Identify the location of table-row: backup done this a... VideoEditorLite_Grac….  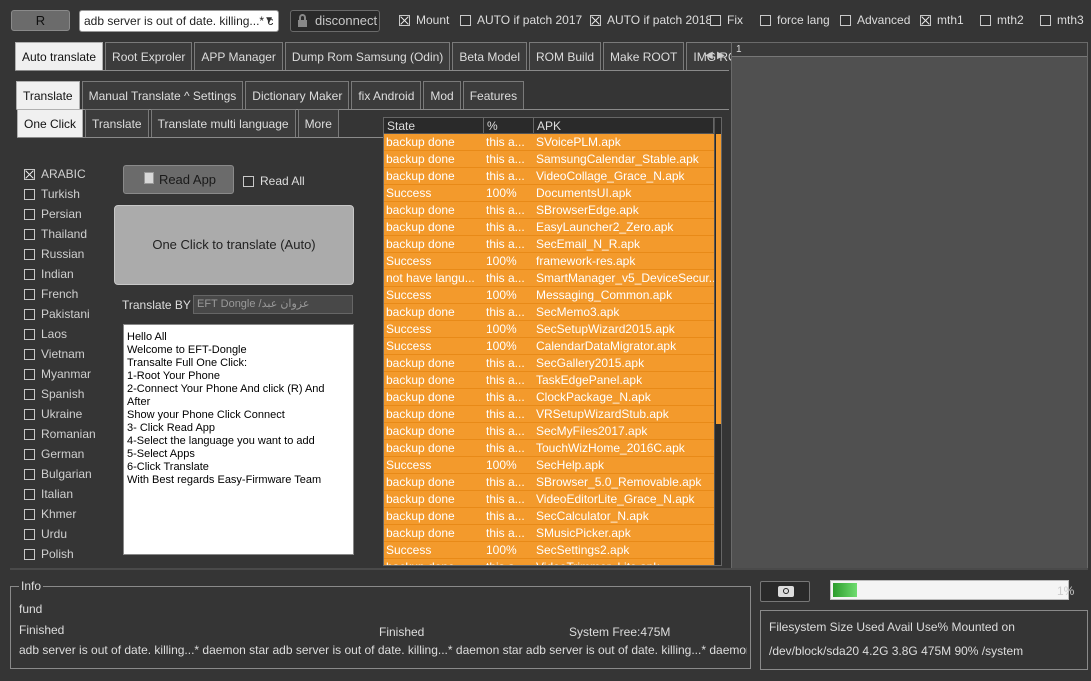
(552, 499).